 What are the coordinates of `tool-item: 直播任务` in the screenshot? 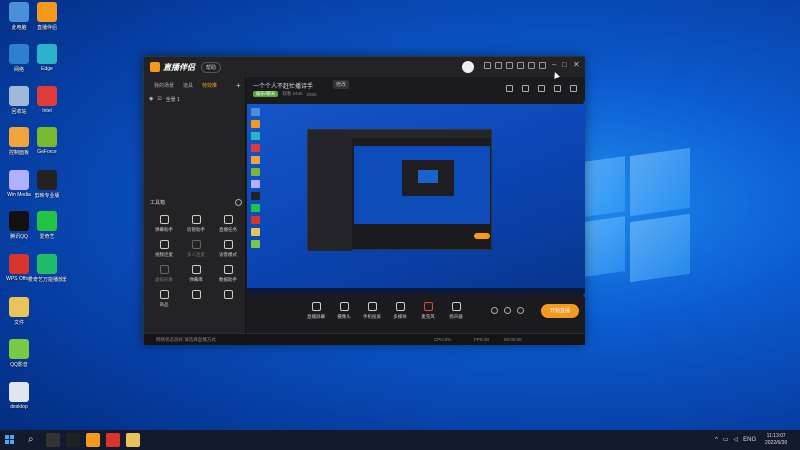 It's located at (228, 224).